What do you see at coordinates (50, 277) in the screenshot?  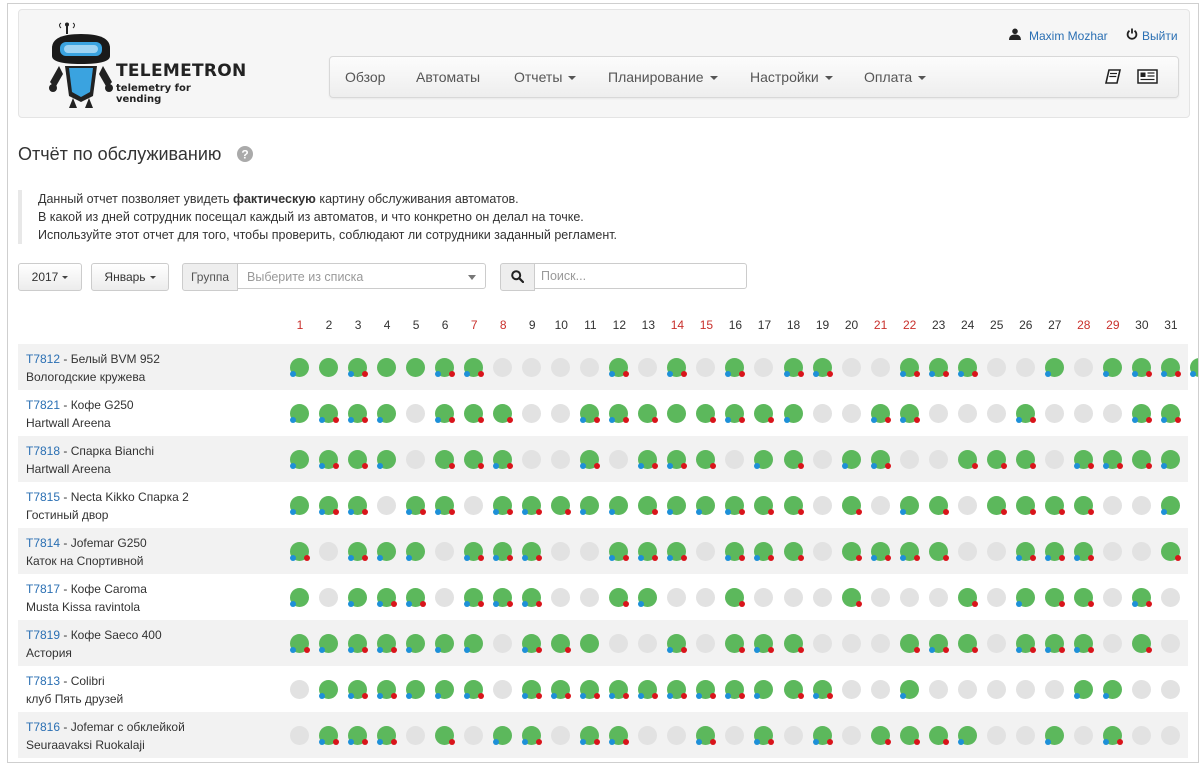 I see `year-dropdown: 2017` at bounding box center [50, 277].